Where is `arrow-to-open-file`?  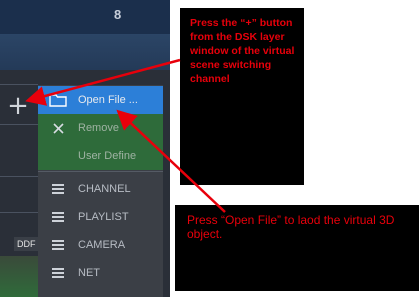
arrow-to-open-file is located at coordinates (171, 161).